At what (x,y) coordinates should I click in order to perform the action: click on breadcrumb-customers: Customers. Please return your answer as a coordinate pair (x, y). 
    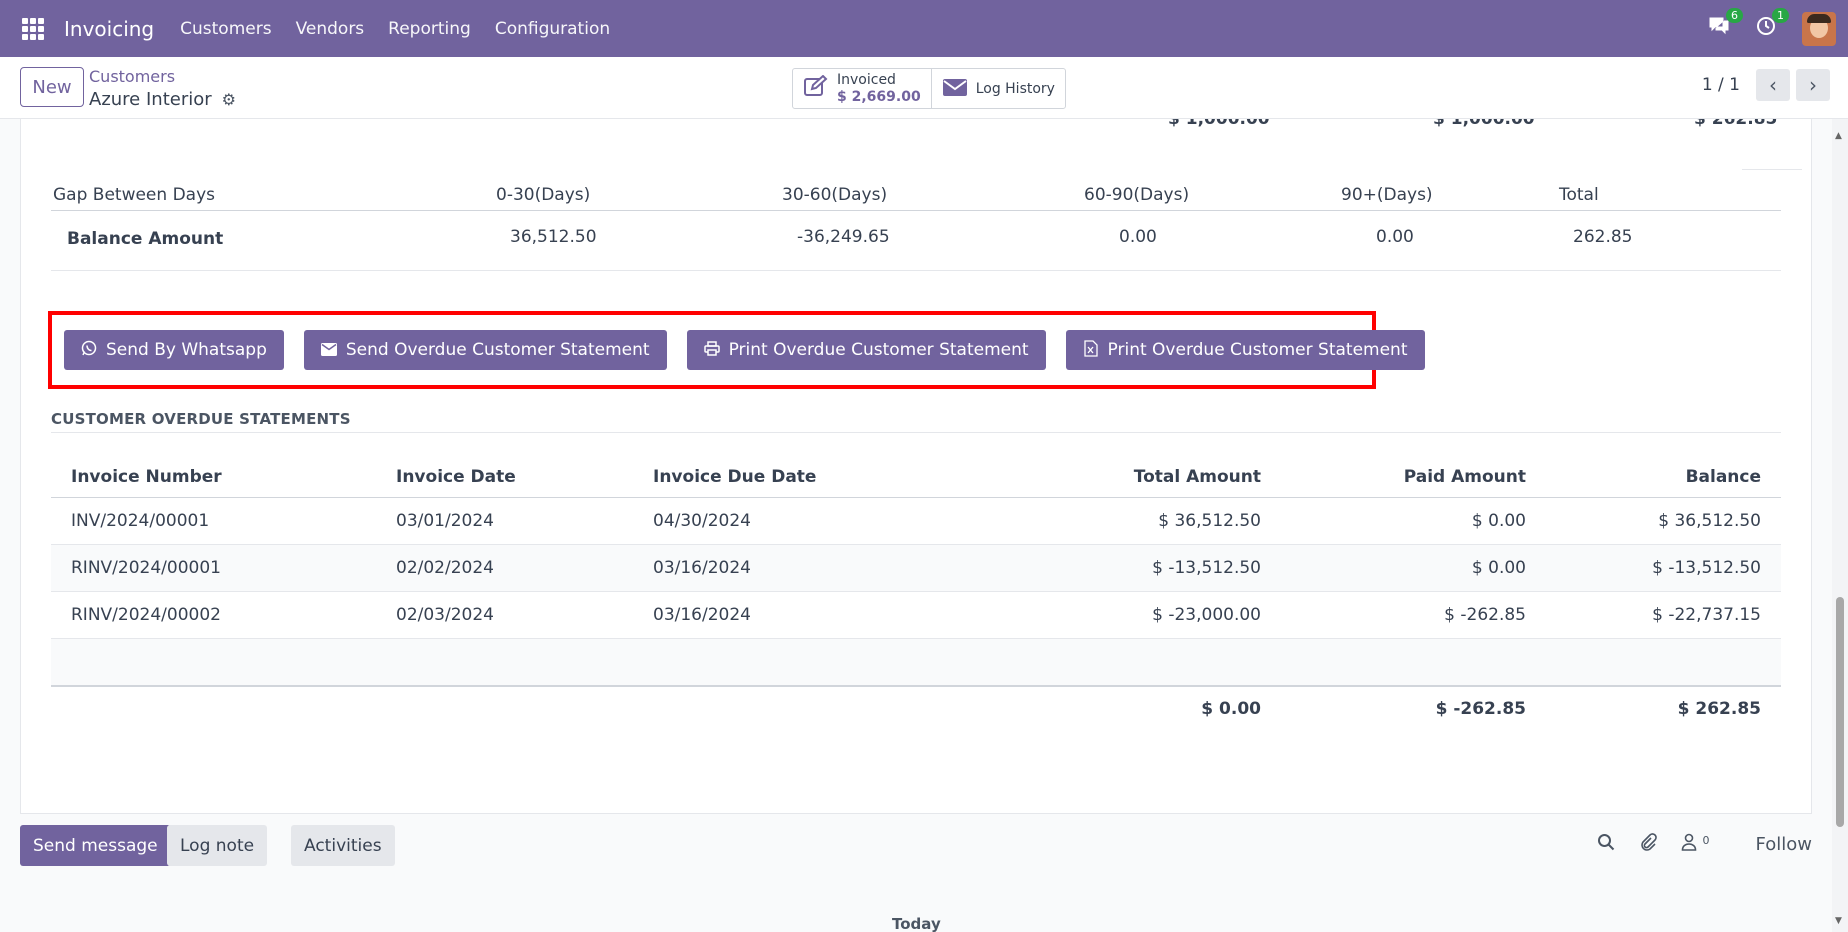
    Looking at the image, I should click on (132, 76).